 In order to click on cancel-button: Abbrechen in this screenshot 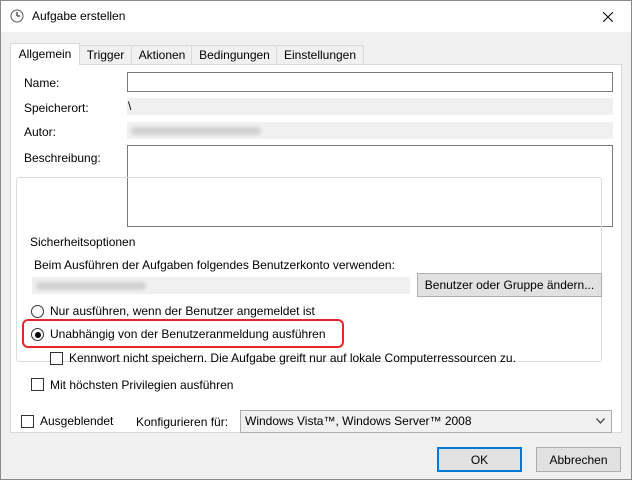, I will do `click(578, 459)`.